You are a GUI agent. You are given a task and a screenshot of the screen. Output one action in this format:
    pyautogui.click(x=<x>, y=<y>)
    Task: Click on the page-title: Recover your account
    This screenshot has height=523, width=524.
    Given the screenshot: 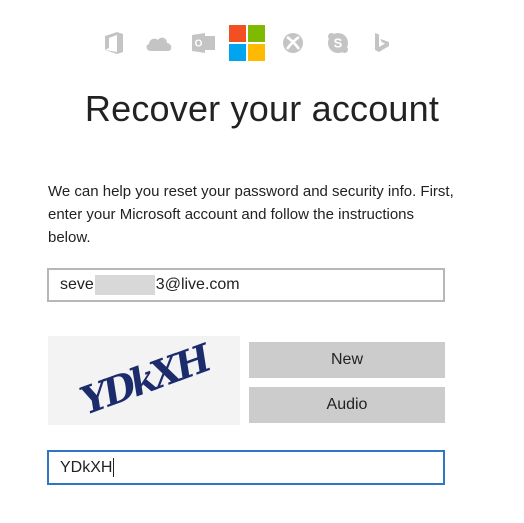 What is the action you would take?
    pyautogui.click(x=262, y=108)
    